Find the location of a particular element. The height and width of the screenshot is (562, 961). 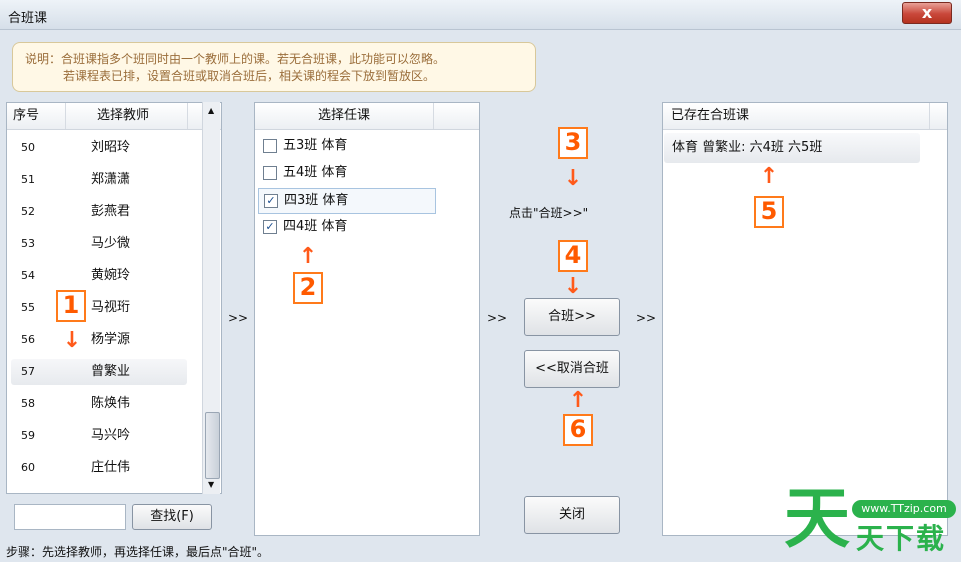

teacher-num: 50 is located at coordinates (28, 147).